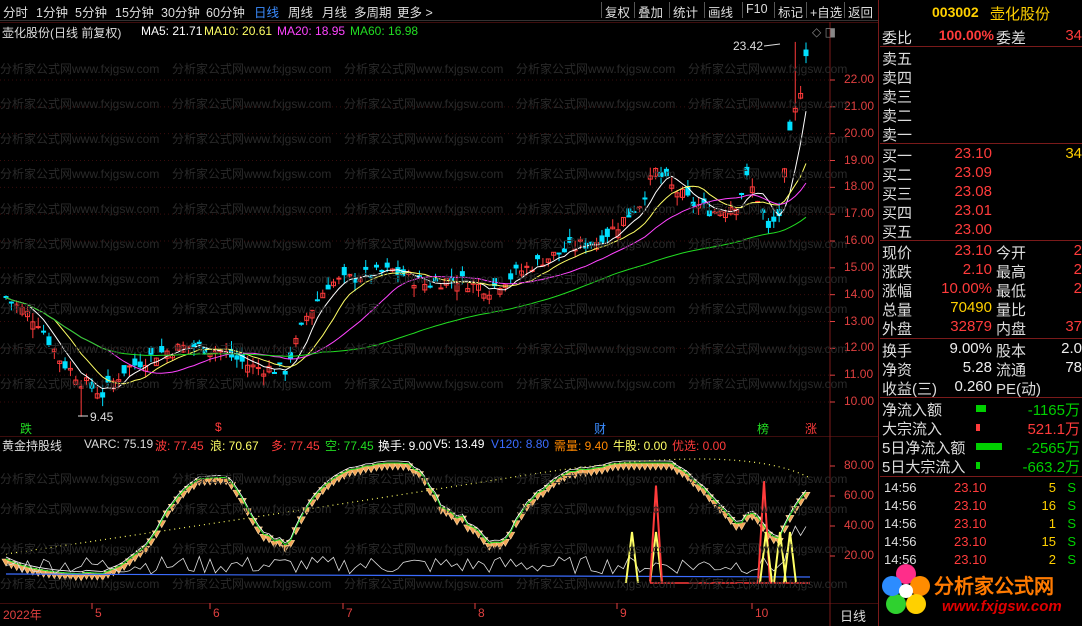  I want to click on indicator-legend-8: 需量: 9.40, so click(581, 446).